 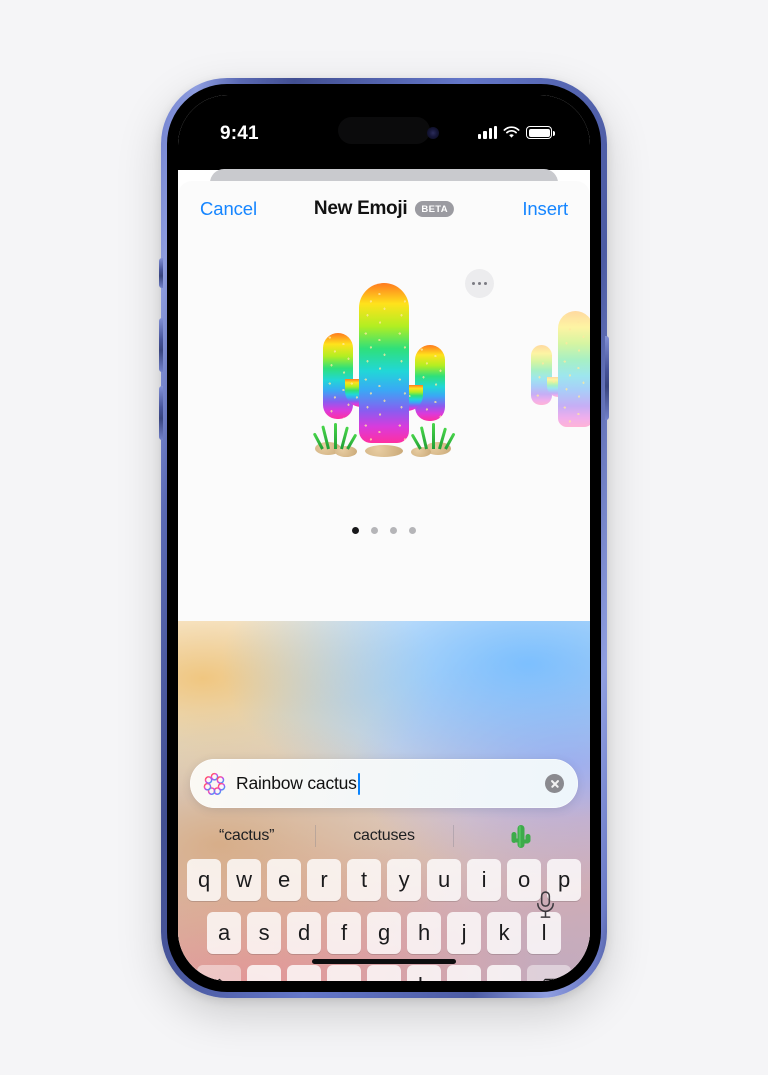 What do you see at coordinates (264, 973) in the screenshot?
I see `key-z: z` at bounding box center [264, 973].